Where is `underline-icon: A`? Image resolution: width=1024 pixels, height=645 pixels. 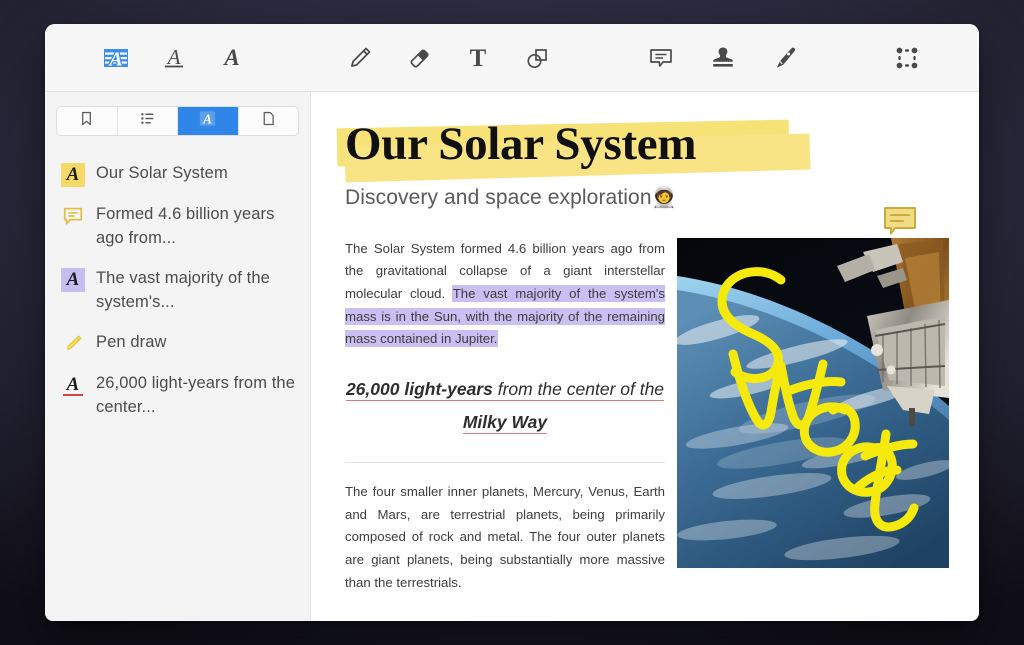
underline-icon: A is located at coordinates (174, 58).